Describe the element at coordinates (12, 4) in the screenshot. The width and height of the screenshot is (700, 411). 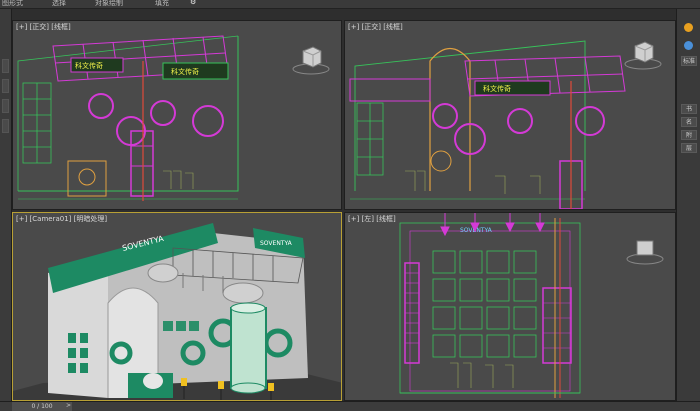
I see `menu-item-graphics: 图形式` at that location.